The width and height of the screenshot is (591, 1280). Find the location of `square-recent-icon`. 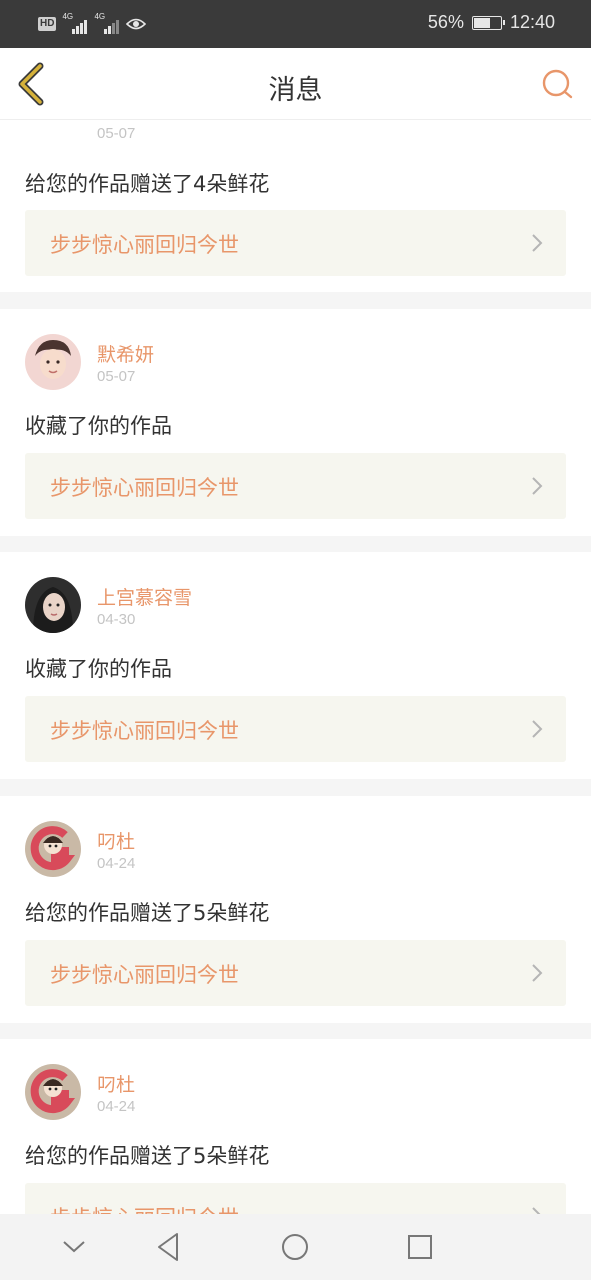

square-recent-icon is located at coordinates (420, 1247).